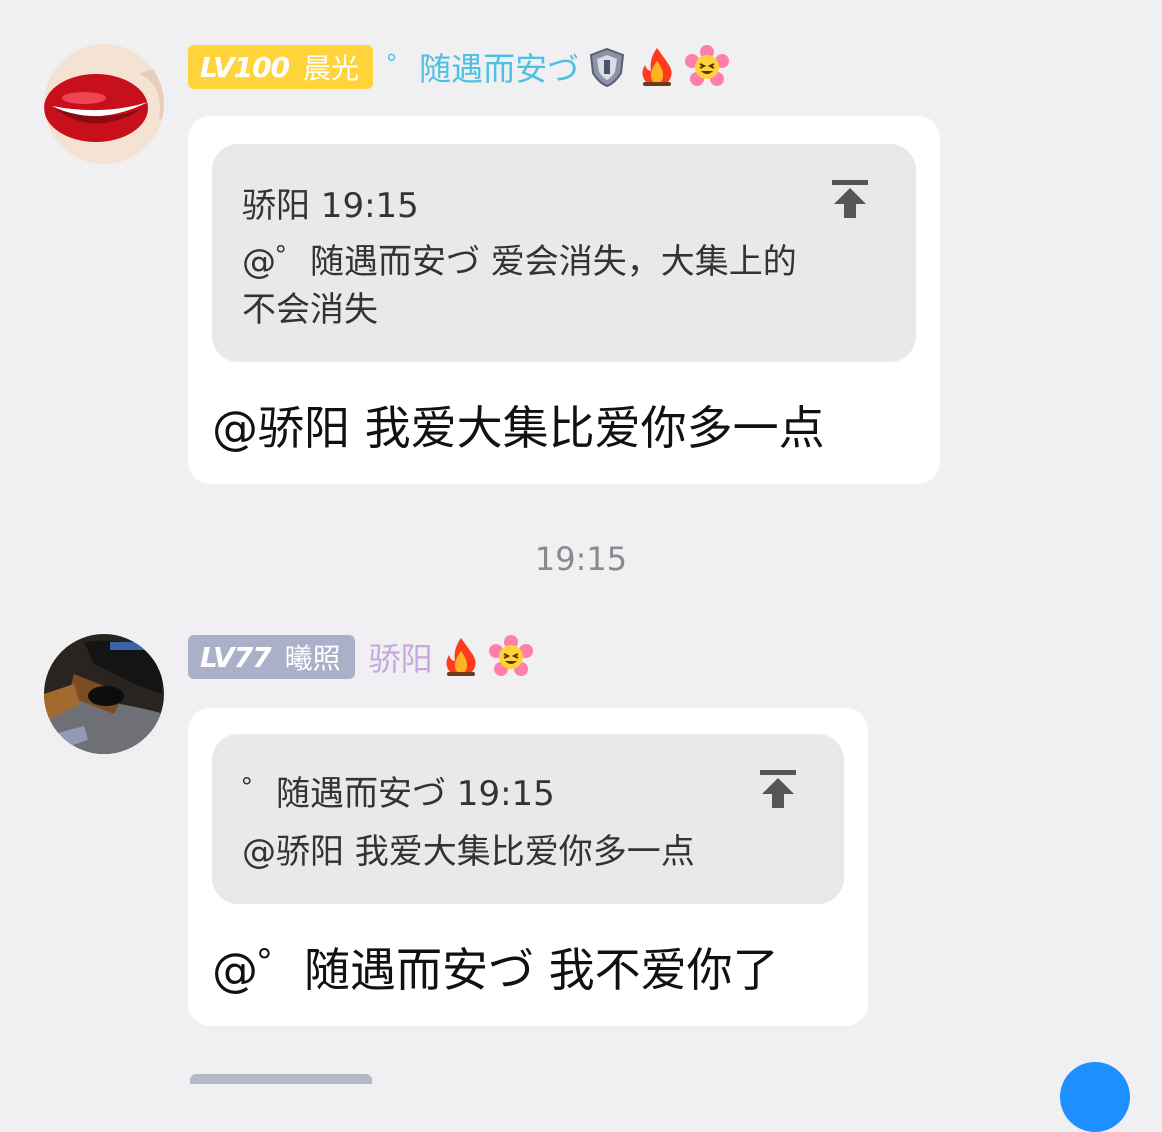  I want to click on quote-text-line: @゜随遇而安づ 爱会消失，大集上的, so click(519, 262).